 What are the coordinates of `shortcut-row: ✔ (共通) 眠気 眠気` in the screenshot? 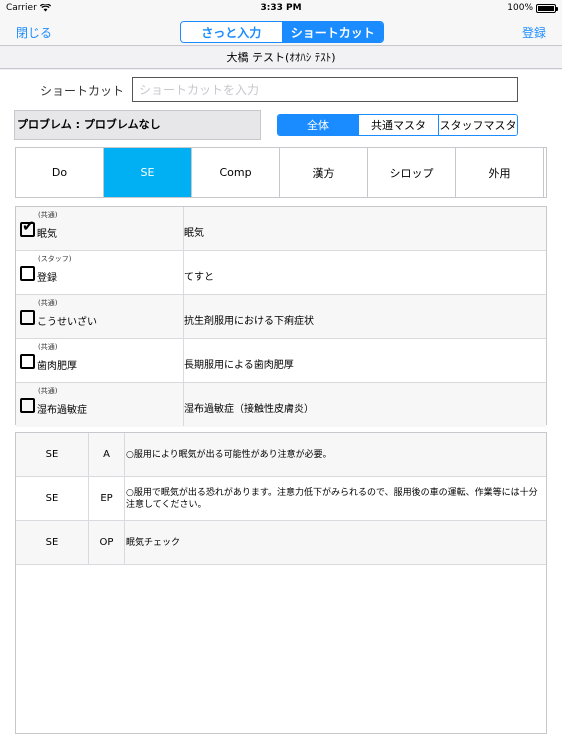 It's located at (281, 229).